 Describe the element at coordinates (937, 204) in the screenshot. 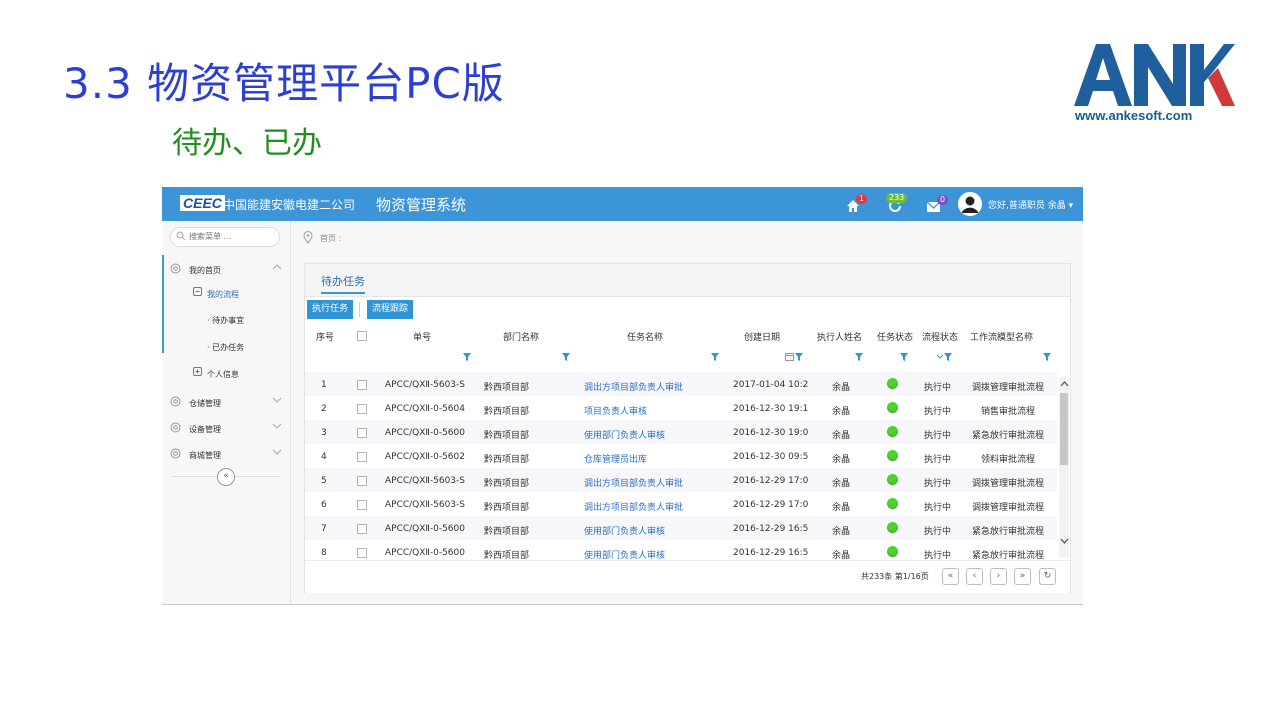

I see `mail-icon: 0` at that location.